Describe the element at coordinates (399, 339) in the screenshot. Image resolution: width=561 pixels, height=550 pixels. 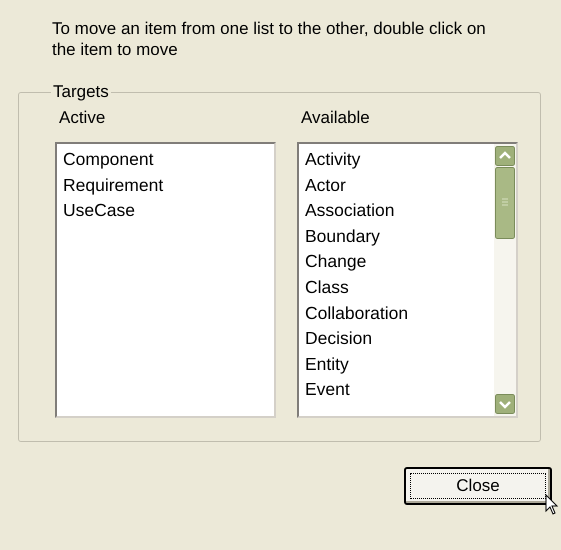
I see `list-item: Decision` at that location.